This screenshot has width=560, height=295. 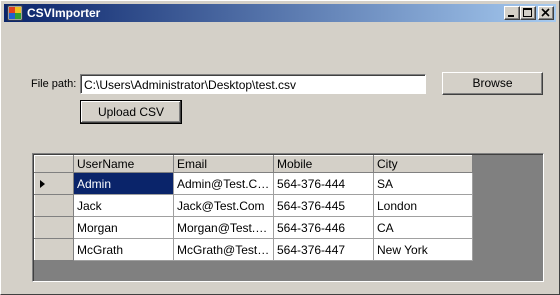 What do you see at coordinates (64, 13) in the screenshot?
I see `window-title: CSVImporter` at bounding box center [64, 13].